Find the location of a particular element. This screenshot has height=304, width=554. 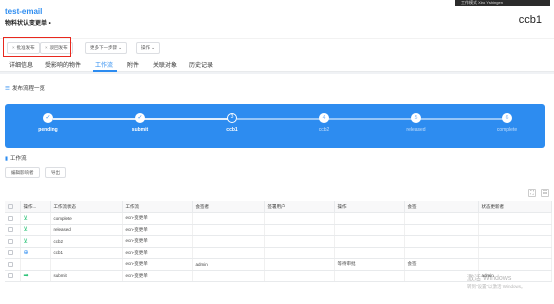

tab-history: 历史记录 is located at coordinates (201, 64).